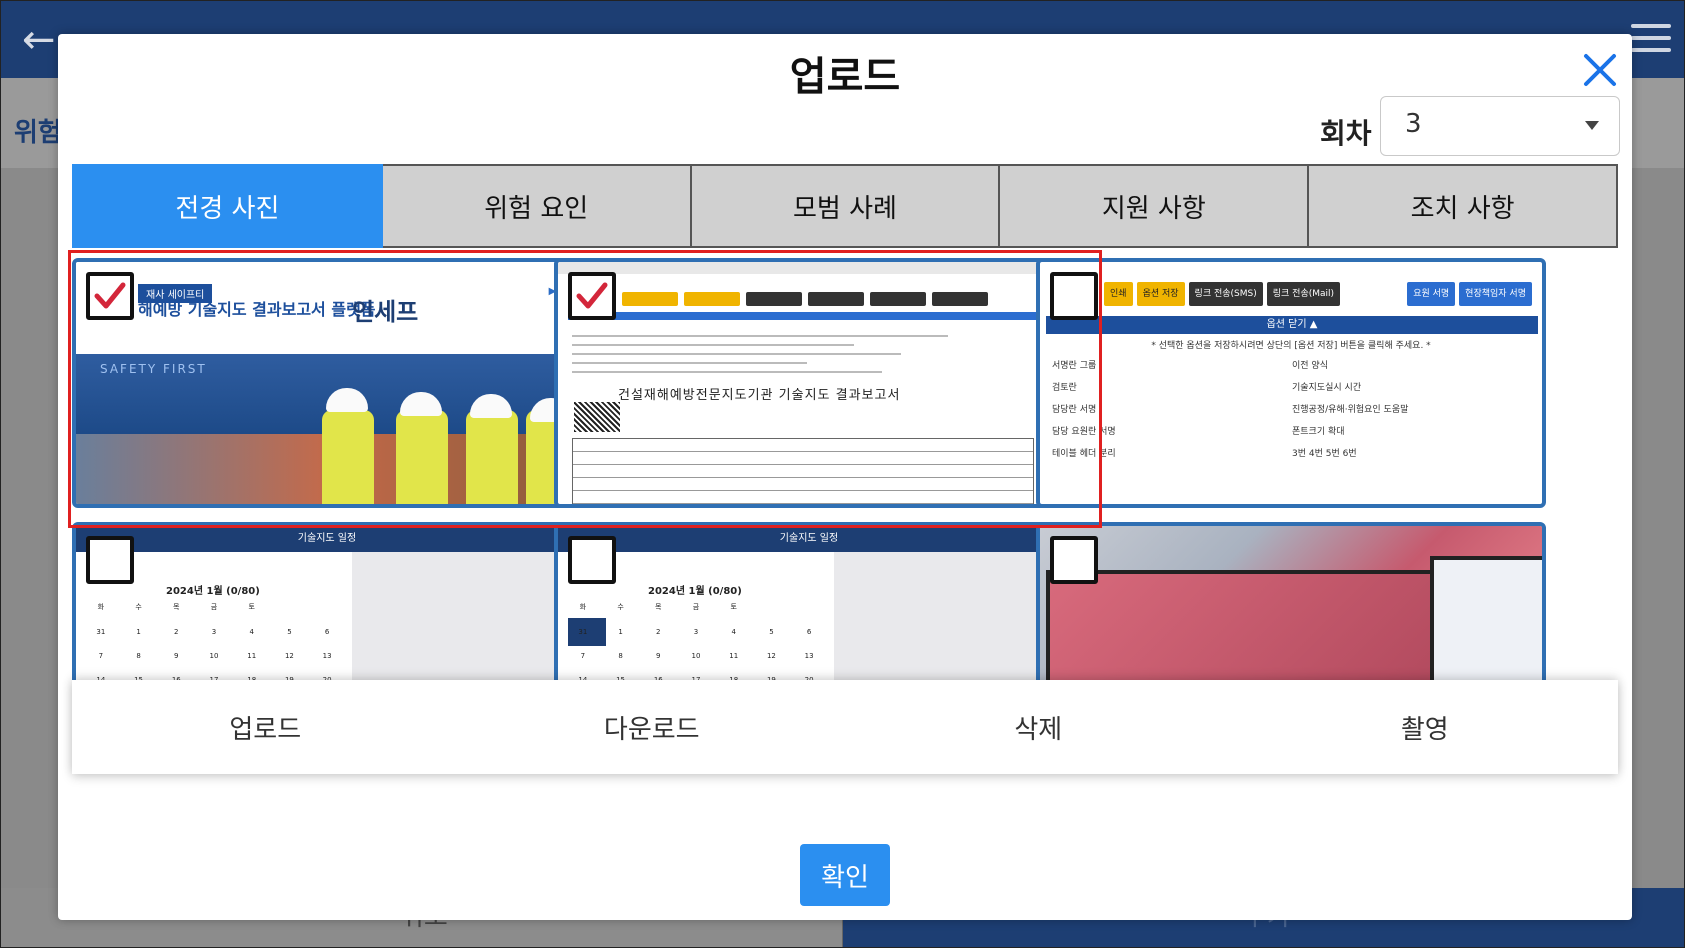  What do you see at coordinates (385, 312) in the screenshot?
I see `thumbnail-brand: 인세프` at bounding box center [385, 312].